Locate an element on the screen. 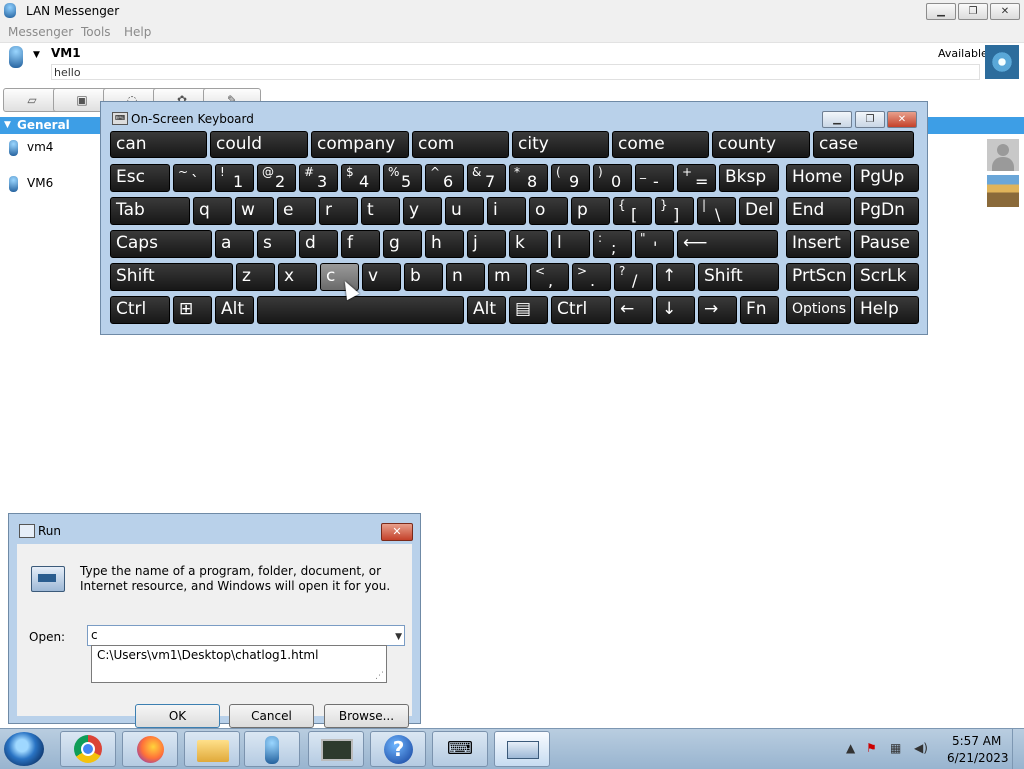 Image resolution: width=1024 pixels, height=769 pixels. osk-nav-key: Help is located at coordinates (886, 310).